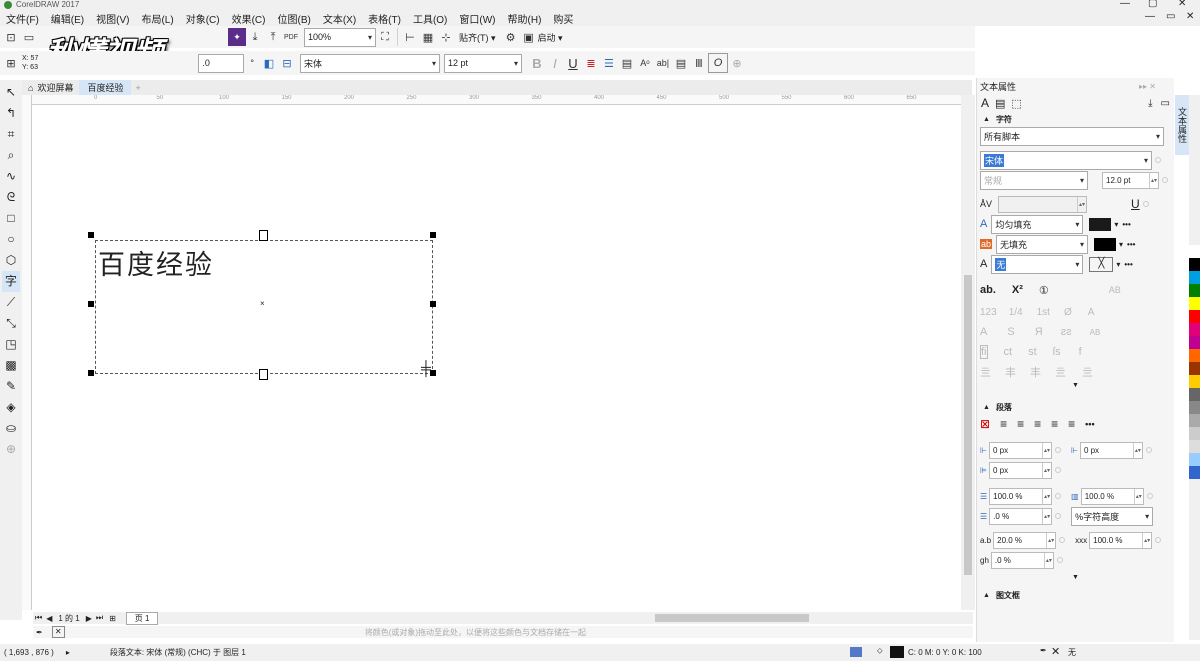 This screenshot has height=661, width=1200. Describe the element at coordinates (105, 87) in the screenshot. I see `tab-document: 百度经验` at that location.